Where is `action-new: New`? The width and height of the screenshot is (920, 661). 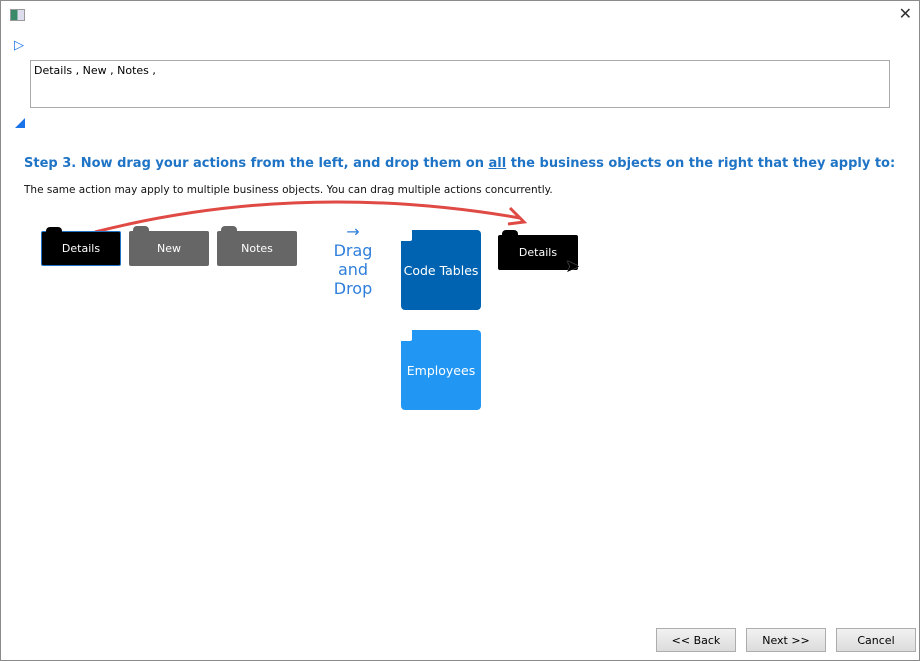
action-new: New is located at coordinates (169, 246).